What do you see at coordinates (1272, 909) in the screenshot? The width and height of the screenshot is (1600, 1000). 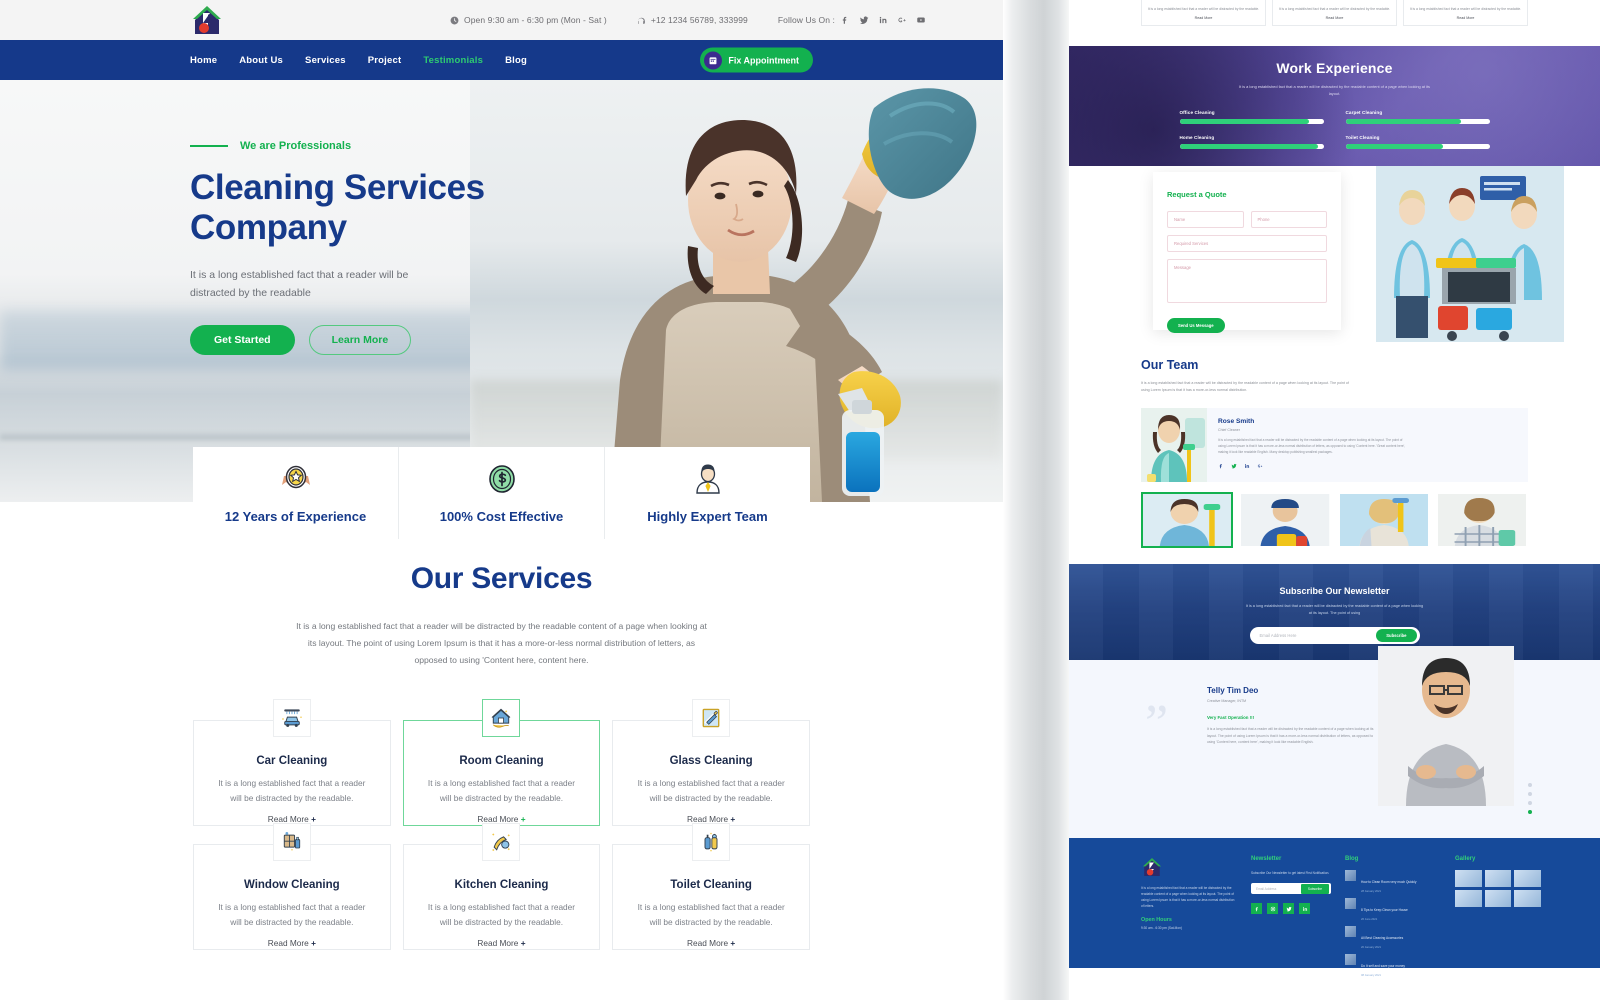 I see `instagram-icon` at bounding box center [1272, 909].